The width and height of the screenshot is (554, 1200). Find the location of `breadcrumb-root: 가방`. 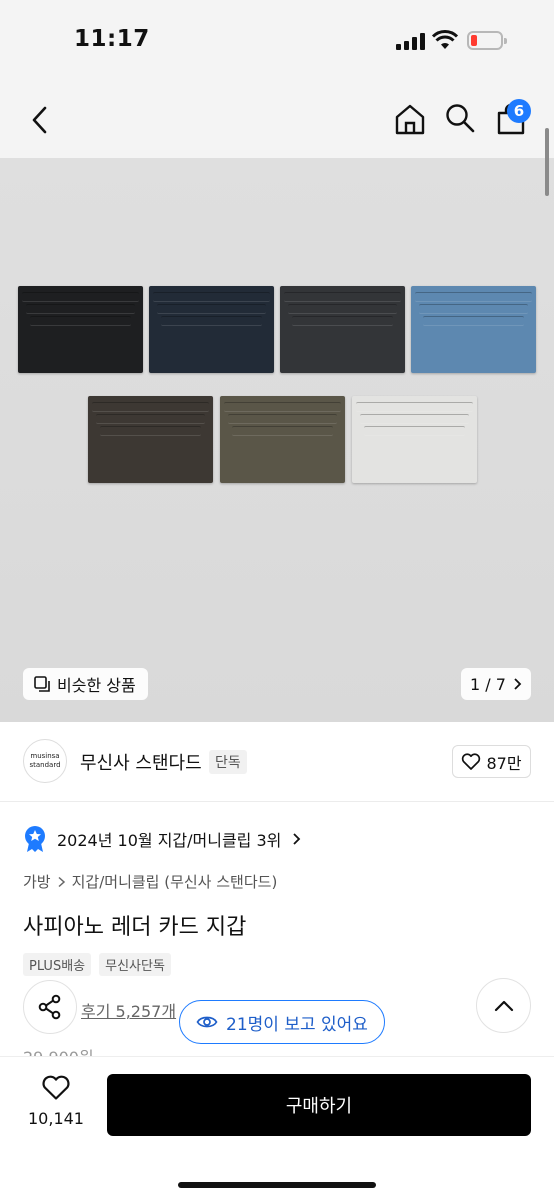

breadcrumb-root: 가방 is located at coordinates (37, 881).